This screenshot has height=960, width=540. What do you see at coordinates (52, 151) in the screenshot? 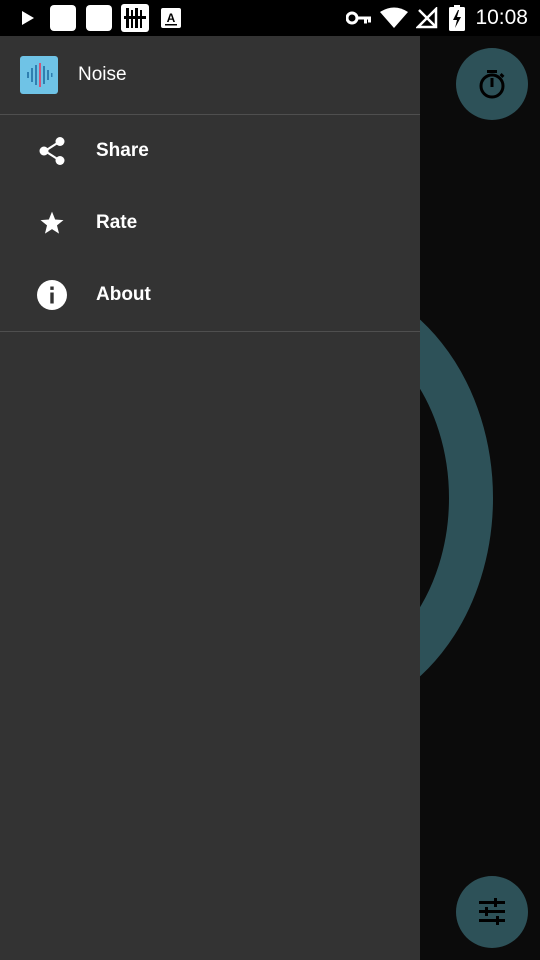
I see `share-icon` at bounding box center [52, 151].